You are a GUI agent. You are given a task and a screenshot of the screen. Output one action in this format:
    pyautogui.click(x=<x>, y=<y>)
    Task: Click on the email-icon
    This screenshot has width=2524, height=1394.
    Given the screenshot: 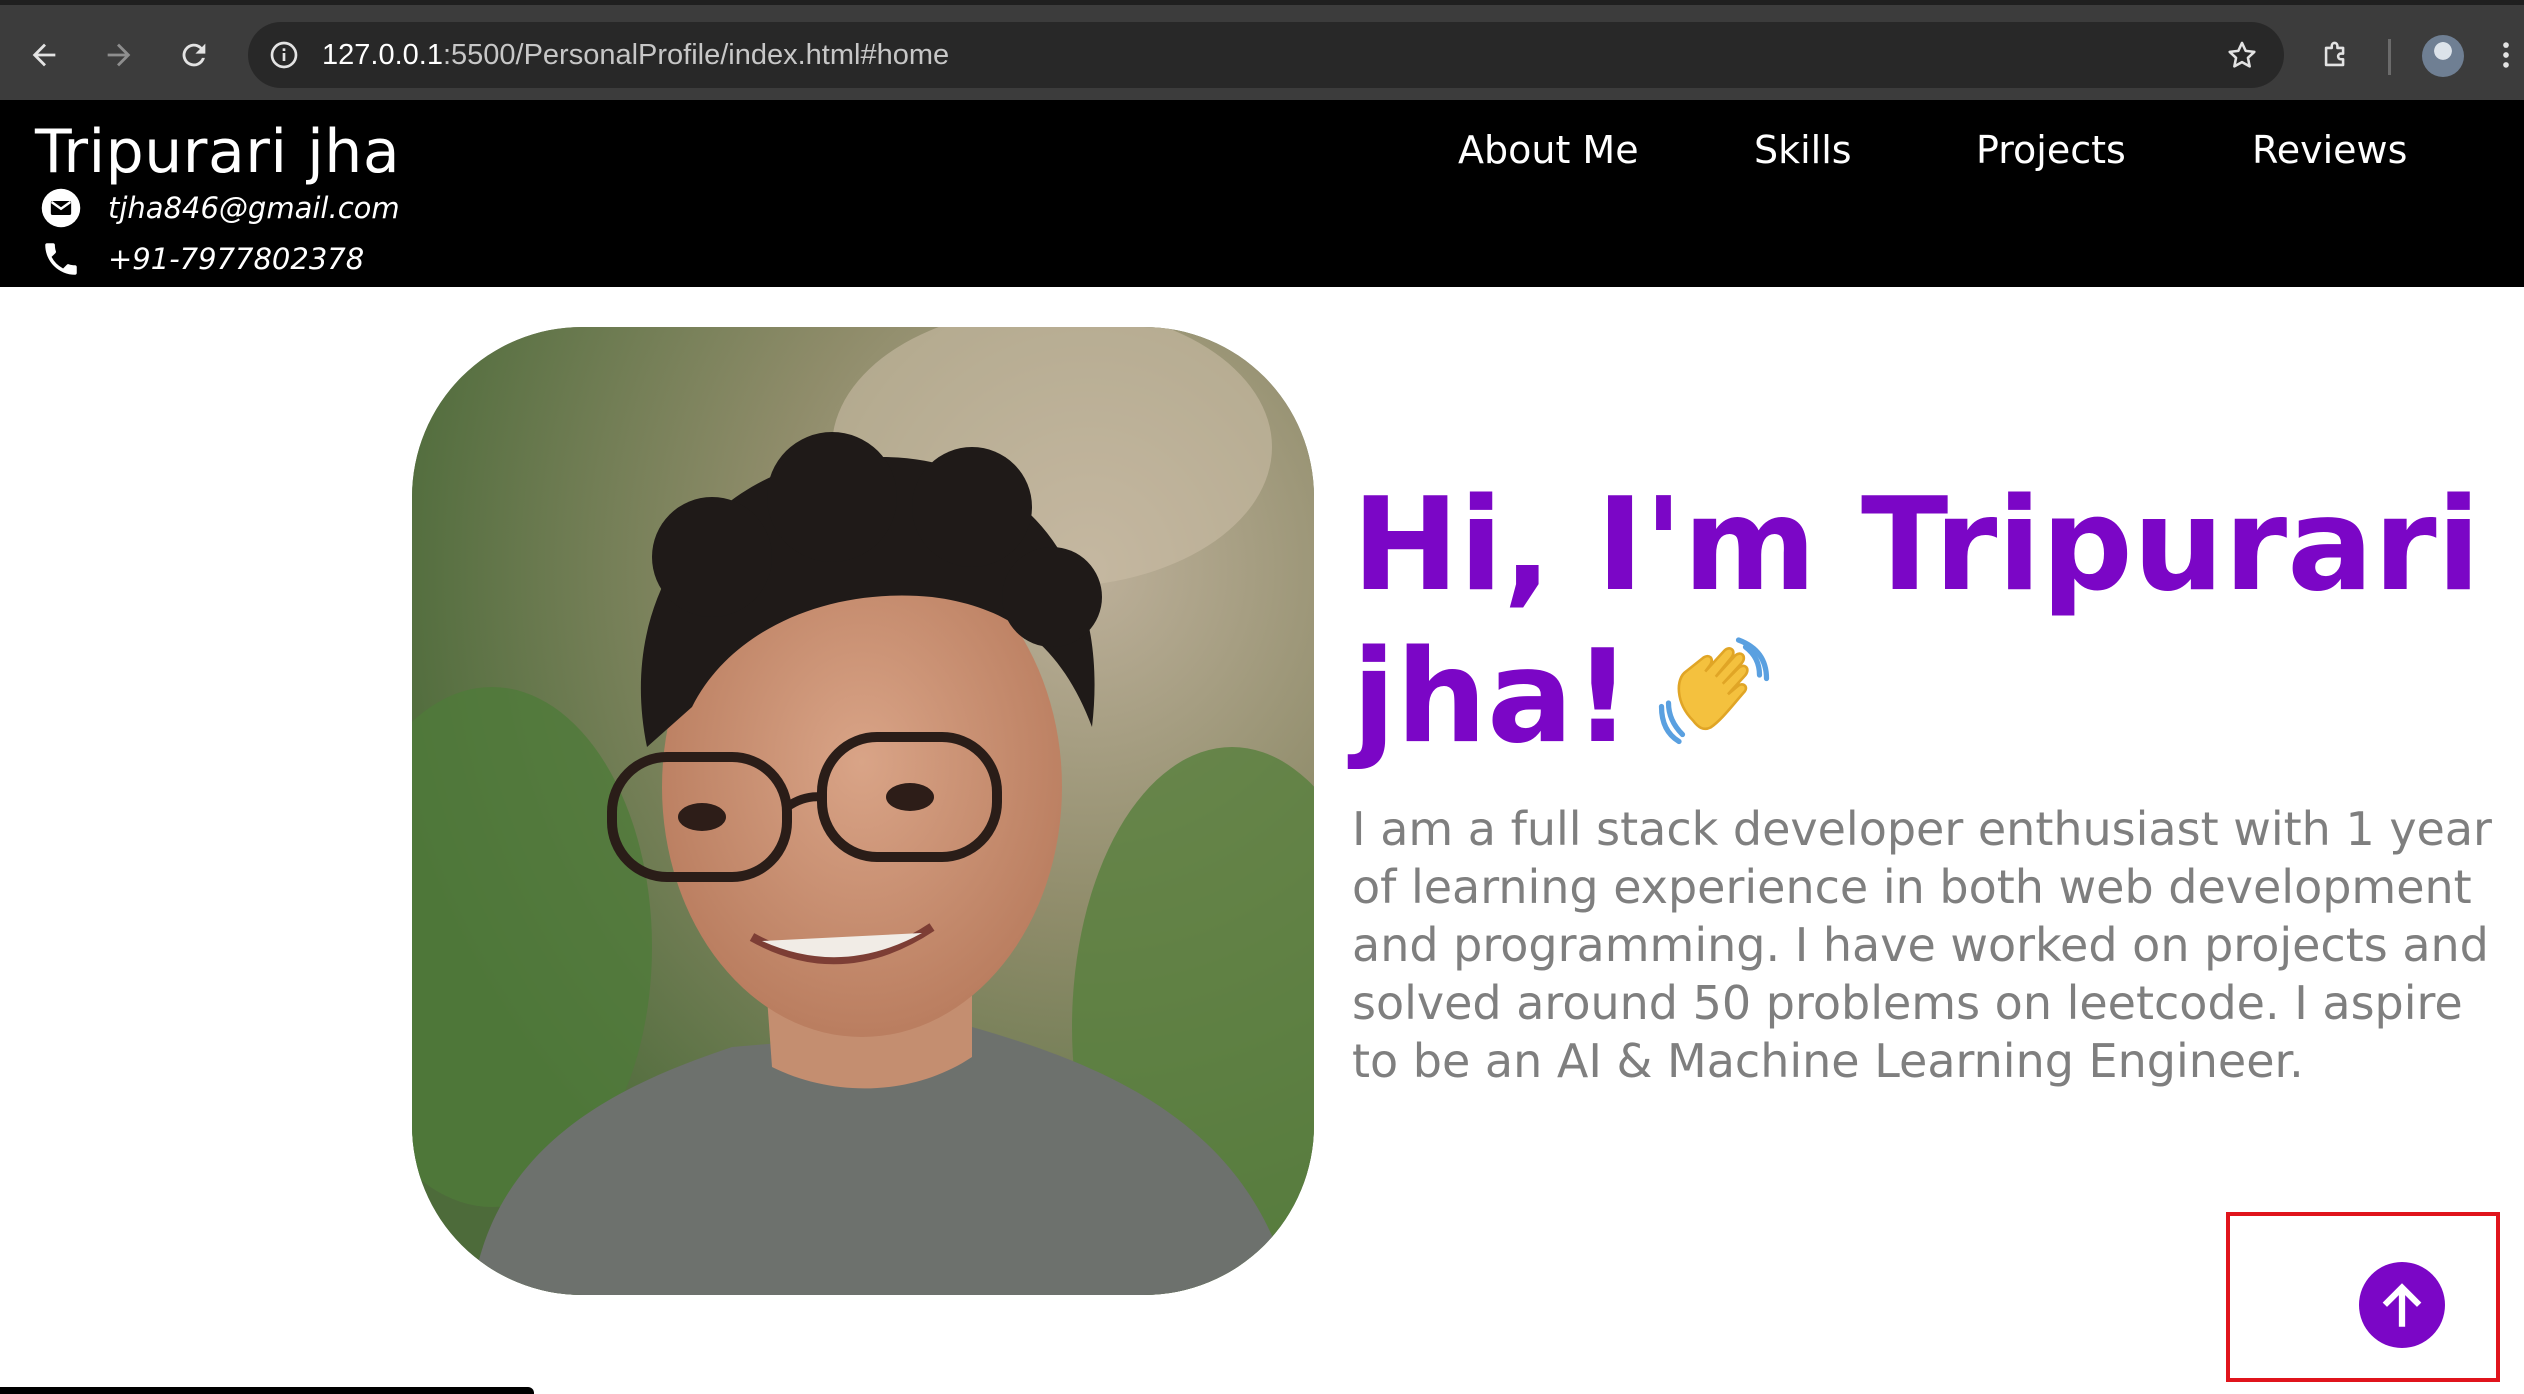 What is the action you would take?
    pyautogui.click(x=61, y=208)
    